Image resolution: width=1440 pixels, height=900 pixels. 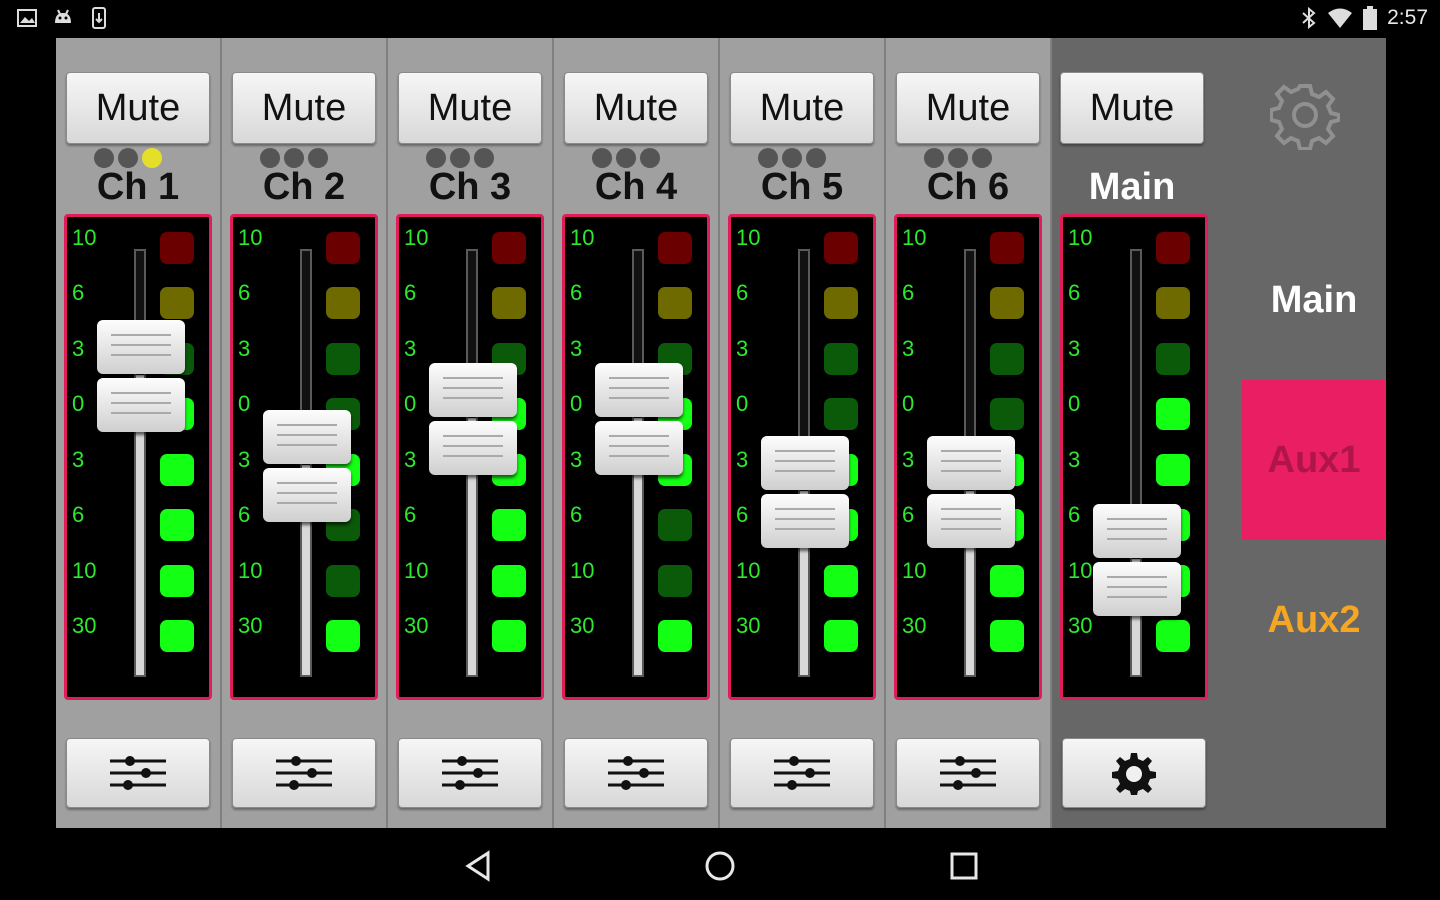 I want to click on home-icon, so click(x=720, y=866).